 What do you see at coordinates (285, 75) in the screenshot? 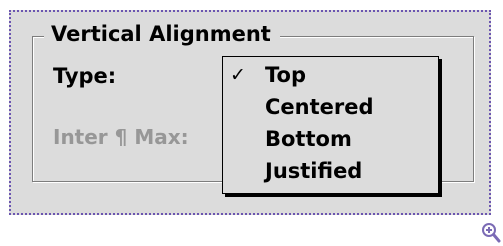
I see `menu-item-label: Top` at bounding box center [285, 75].